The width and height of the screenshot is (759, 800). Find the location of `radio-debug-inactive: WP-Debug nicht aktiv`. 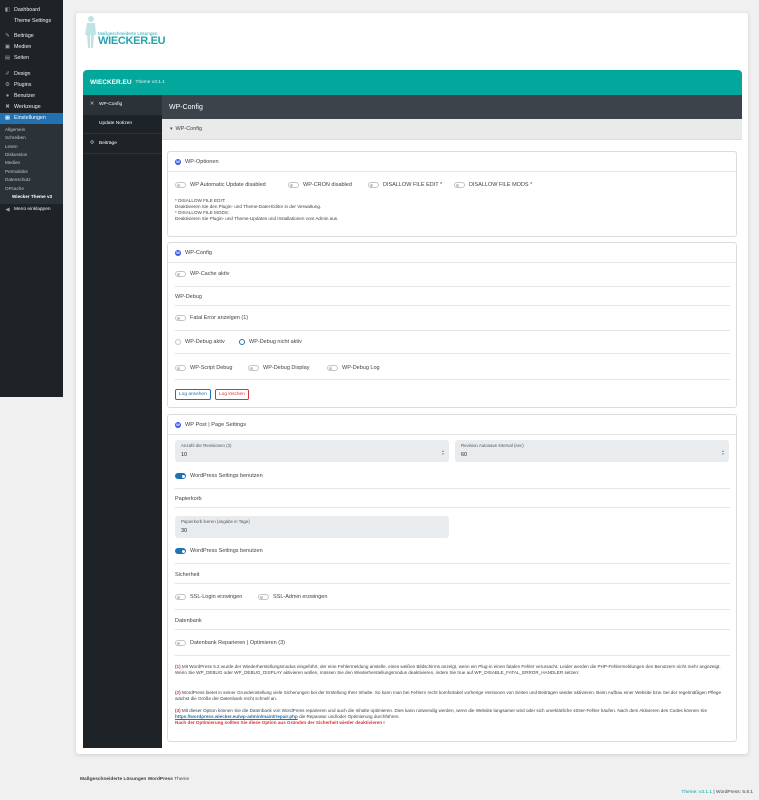

radio-debug-inactive: WP-Debug nicht aktiv is located at coordinates (270, 342).